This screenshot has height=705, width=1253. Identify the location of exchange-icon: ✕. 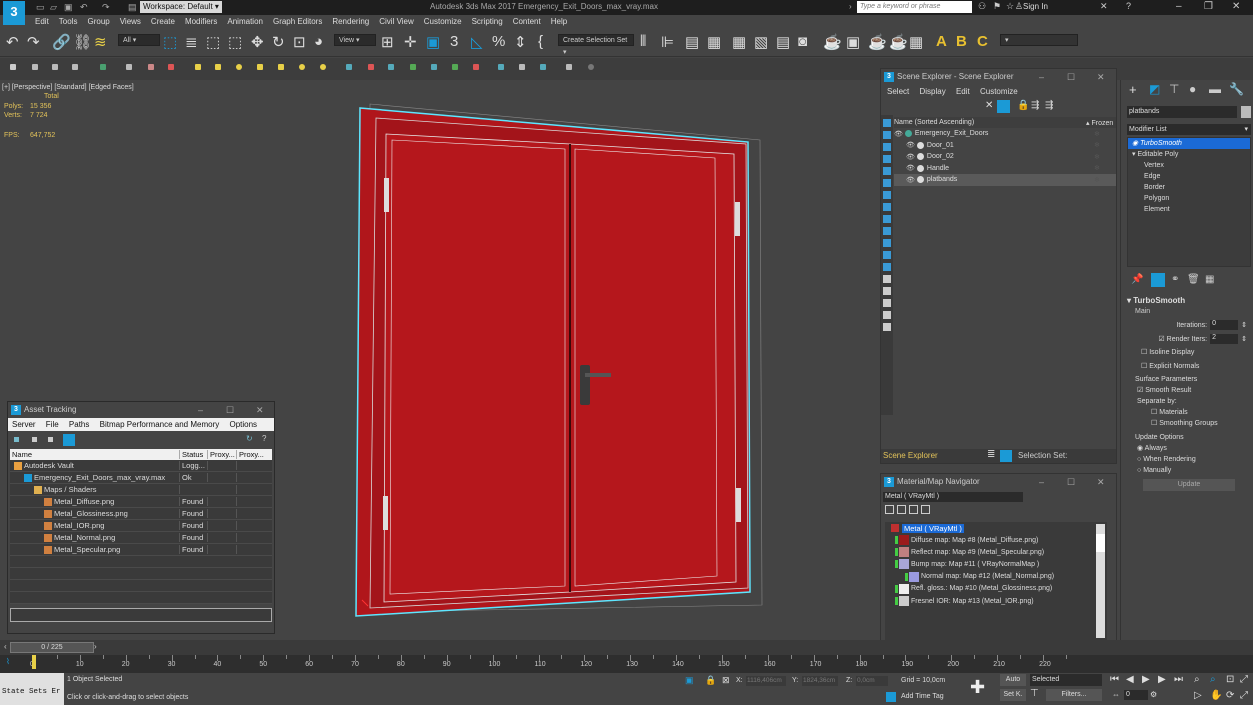
(1104, 6).